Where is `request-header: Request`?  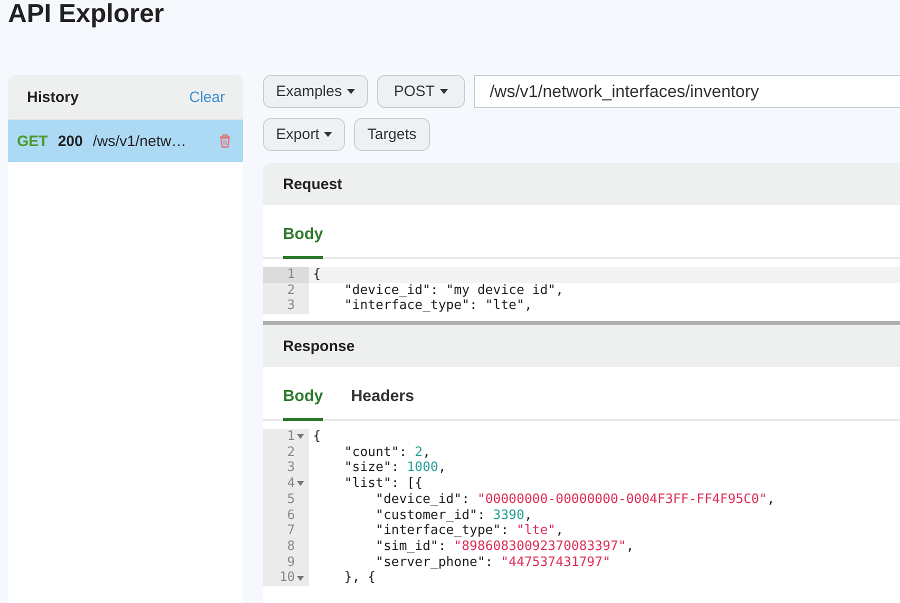
request-header: Request is located at coordinates (581, 184).